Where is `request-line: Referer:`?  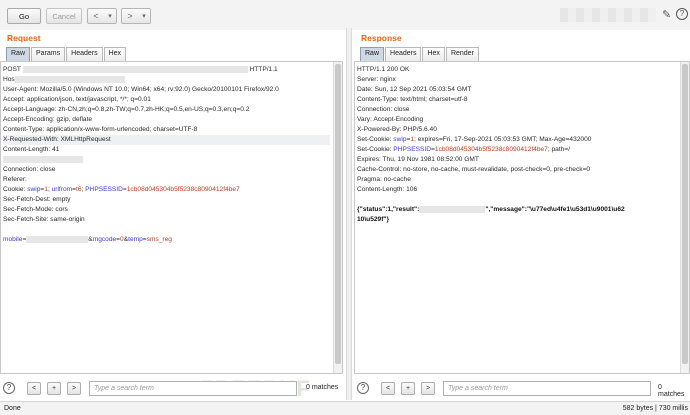 request-line: Referer: is located at coordinates (15, 179).